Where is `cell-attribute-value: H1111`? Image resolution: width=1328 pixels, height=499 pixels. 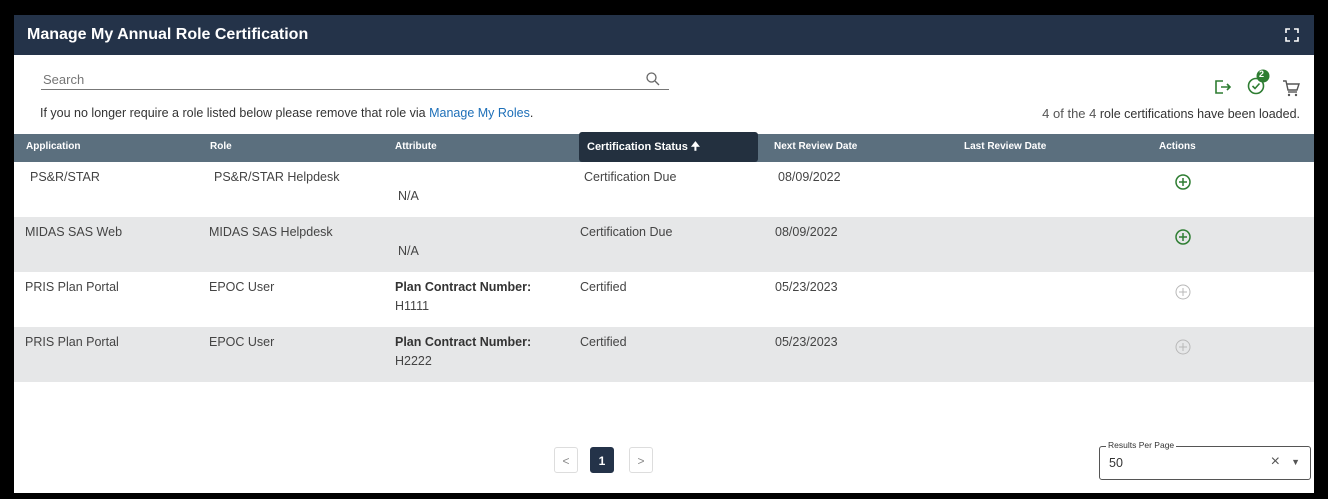 cell-attribute-value: H1111 is located at coordinates (412, 306).